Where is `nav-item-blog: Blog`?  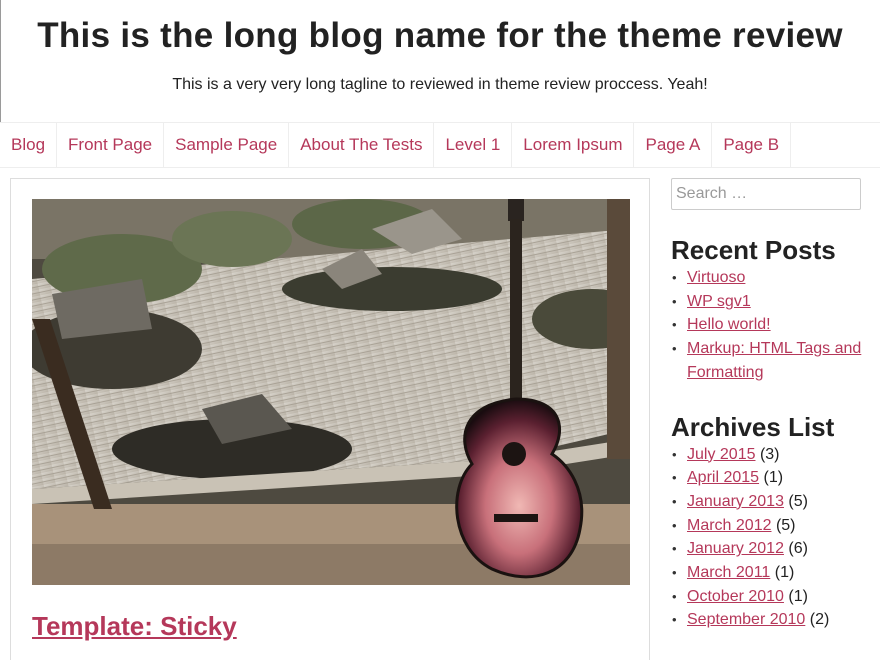
nav-item-blog: Blog is located at coordinates (29, 145).